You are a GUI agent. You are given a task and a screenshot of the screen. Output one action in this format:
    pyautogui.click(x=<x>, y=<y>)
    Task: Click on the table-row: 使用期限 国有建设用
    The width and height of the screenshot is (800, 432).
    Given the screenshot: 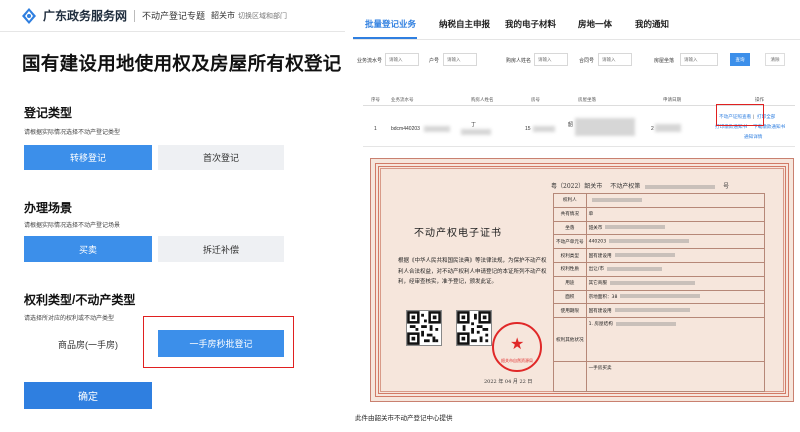 What is the action you would take?
    pyautogui.click(x=659, y=311)
    